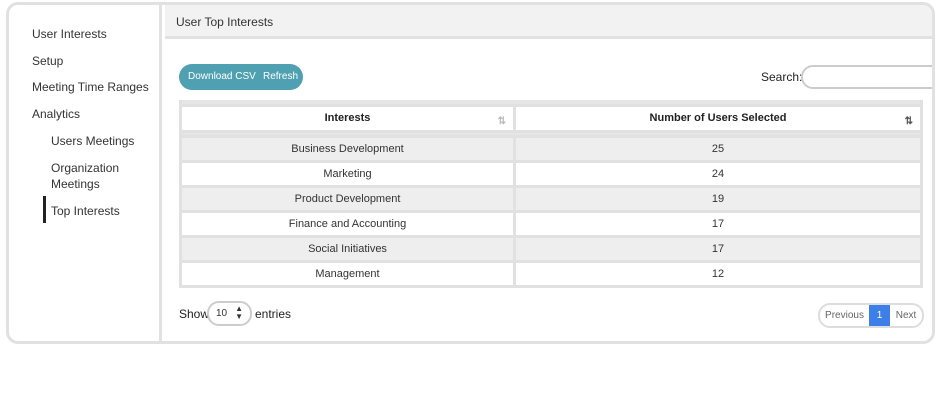 This screenshot has width=936, height=415. I want to click on cell-interest: Management, so click(347, 273).